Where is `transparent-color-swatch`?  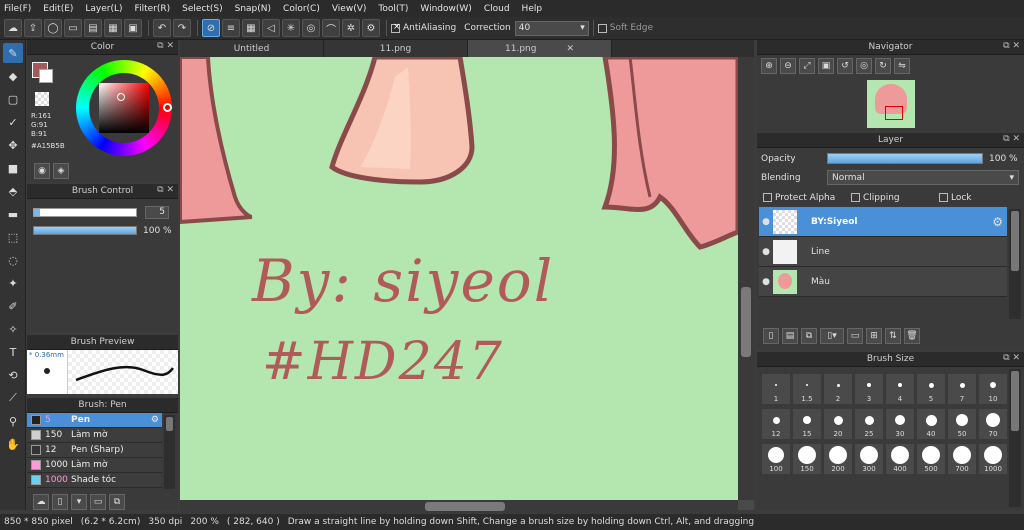
transparent-color-swatch is located at coordinates (42, 99).